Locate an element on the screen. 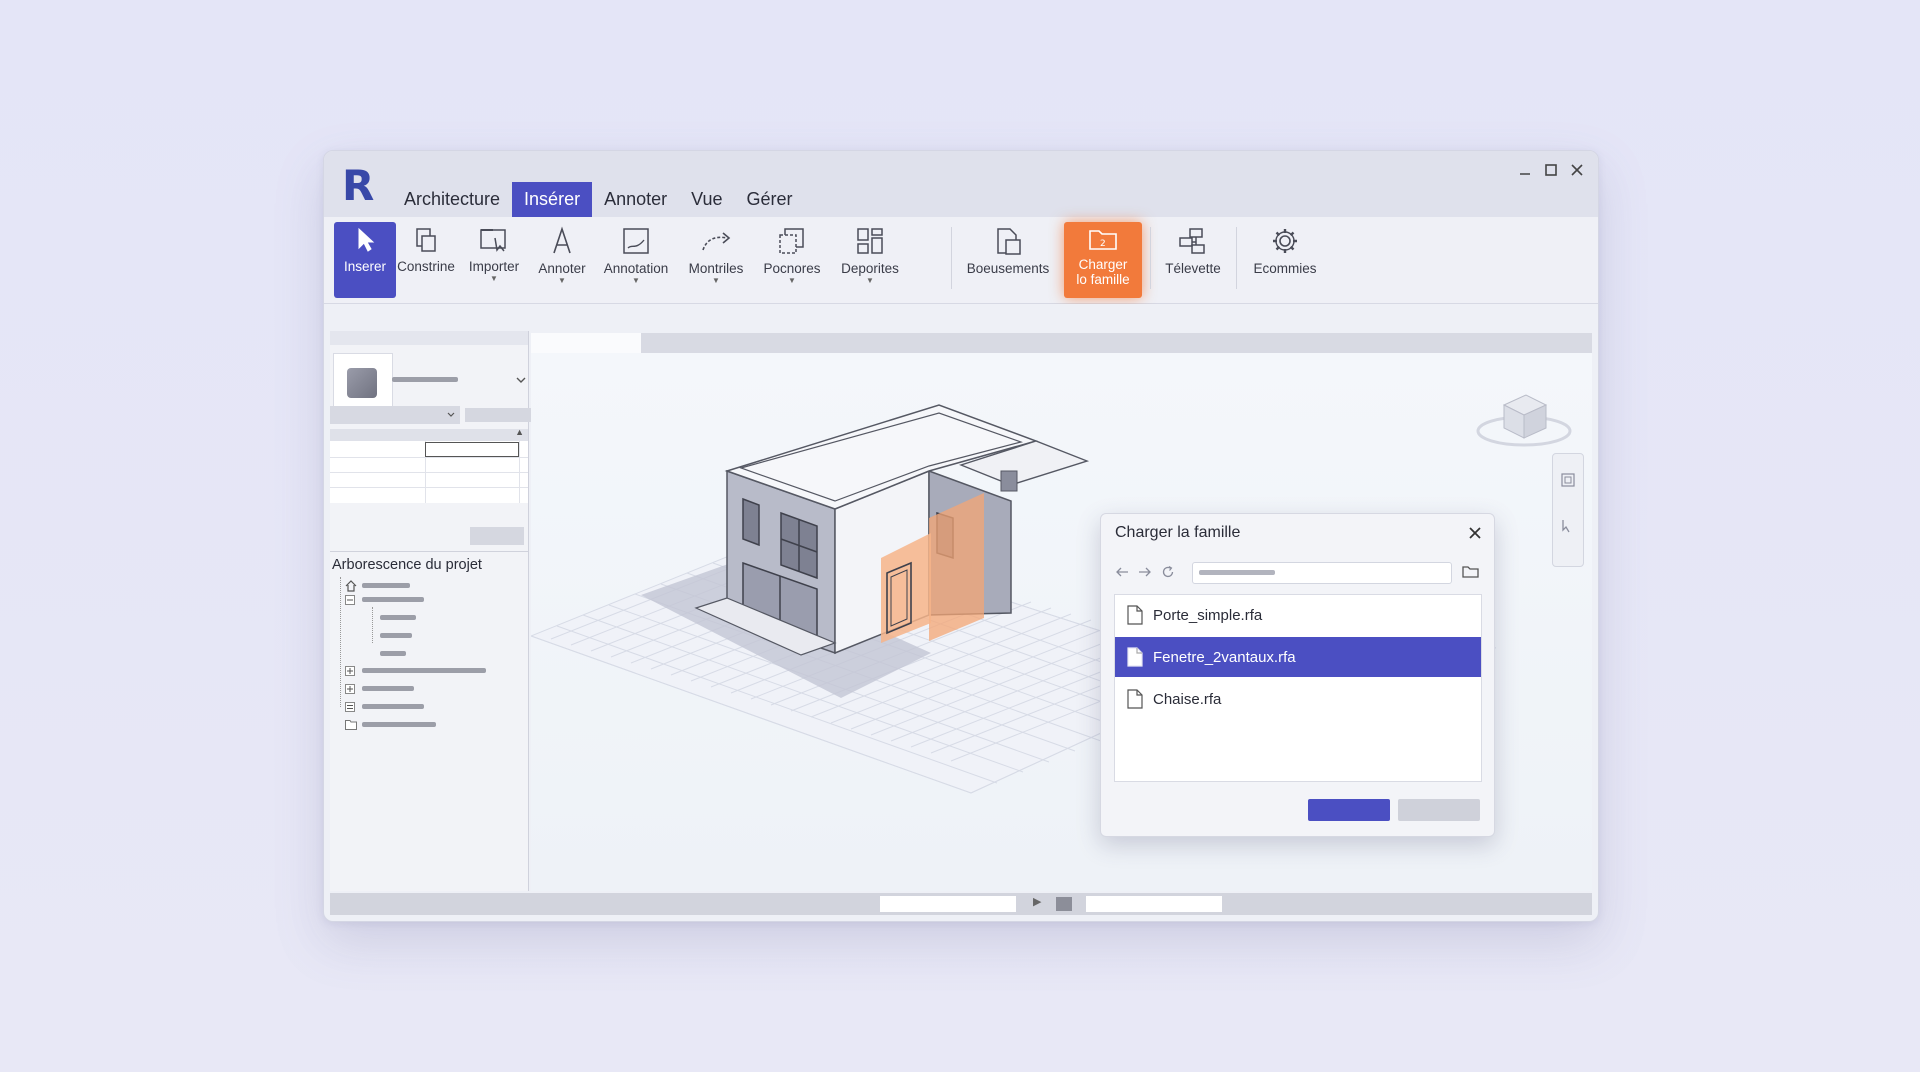 Image resolution: width=1920 pixels, height=1072 pixels. chevron-up-icon: ▲ is located at coordinates (519, 432).